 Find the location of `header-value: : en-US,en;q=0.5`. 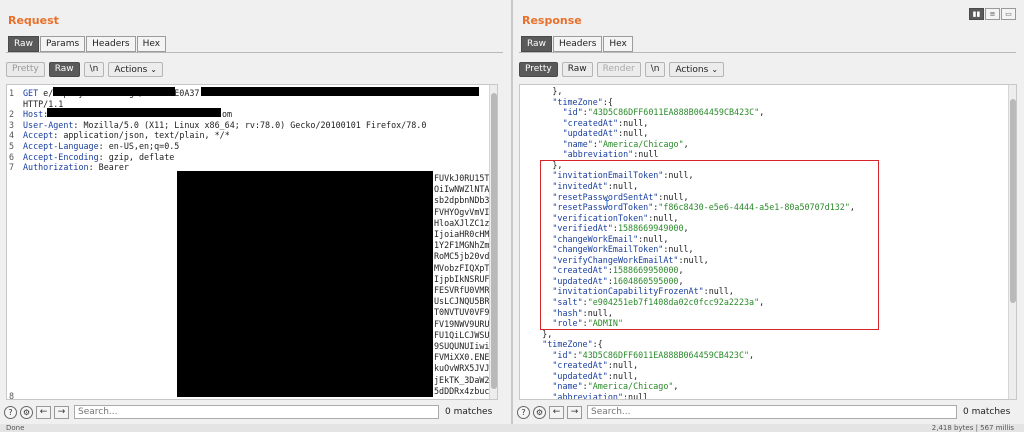

header-value: : en-US,en;q=0.5 is located at coordinates (139, 146).